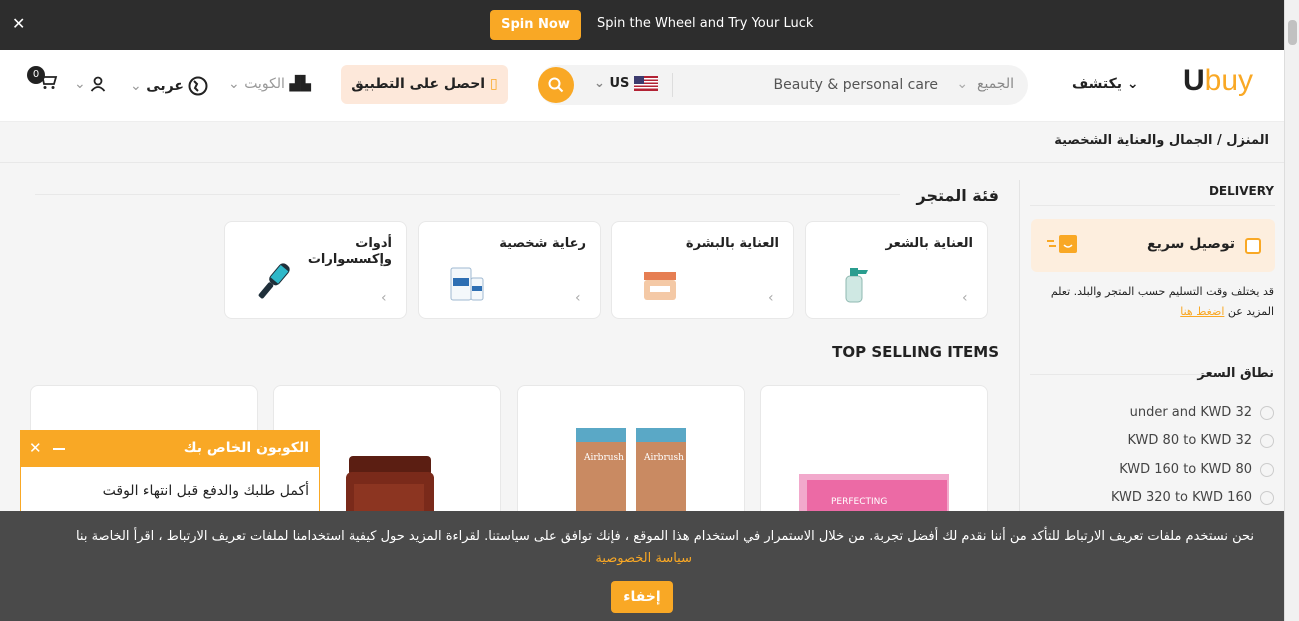 The image size is (1299, 621). What do you see at coordinates (643, 558) in the screenshot?
I see `privacy-policy-link: سياسة الخصوصية` at bounding box center [643, 558].